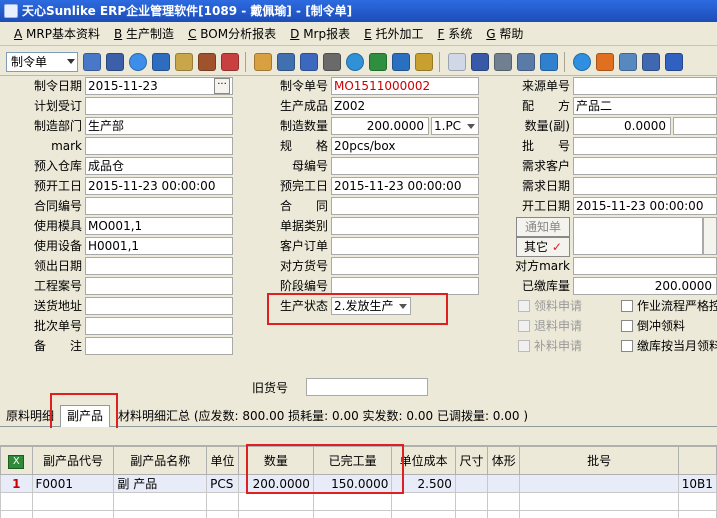 This screenshot has width=717, height=518. Describe the element at coordinates (550, 346) in the screenshot. I see `sup-apply-checkbox: 补料申请` at that location.